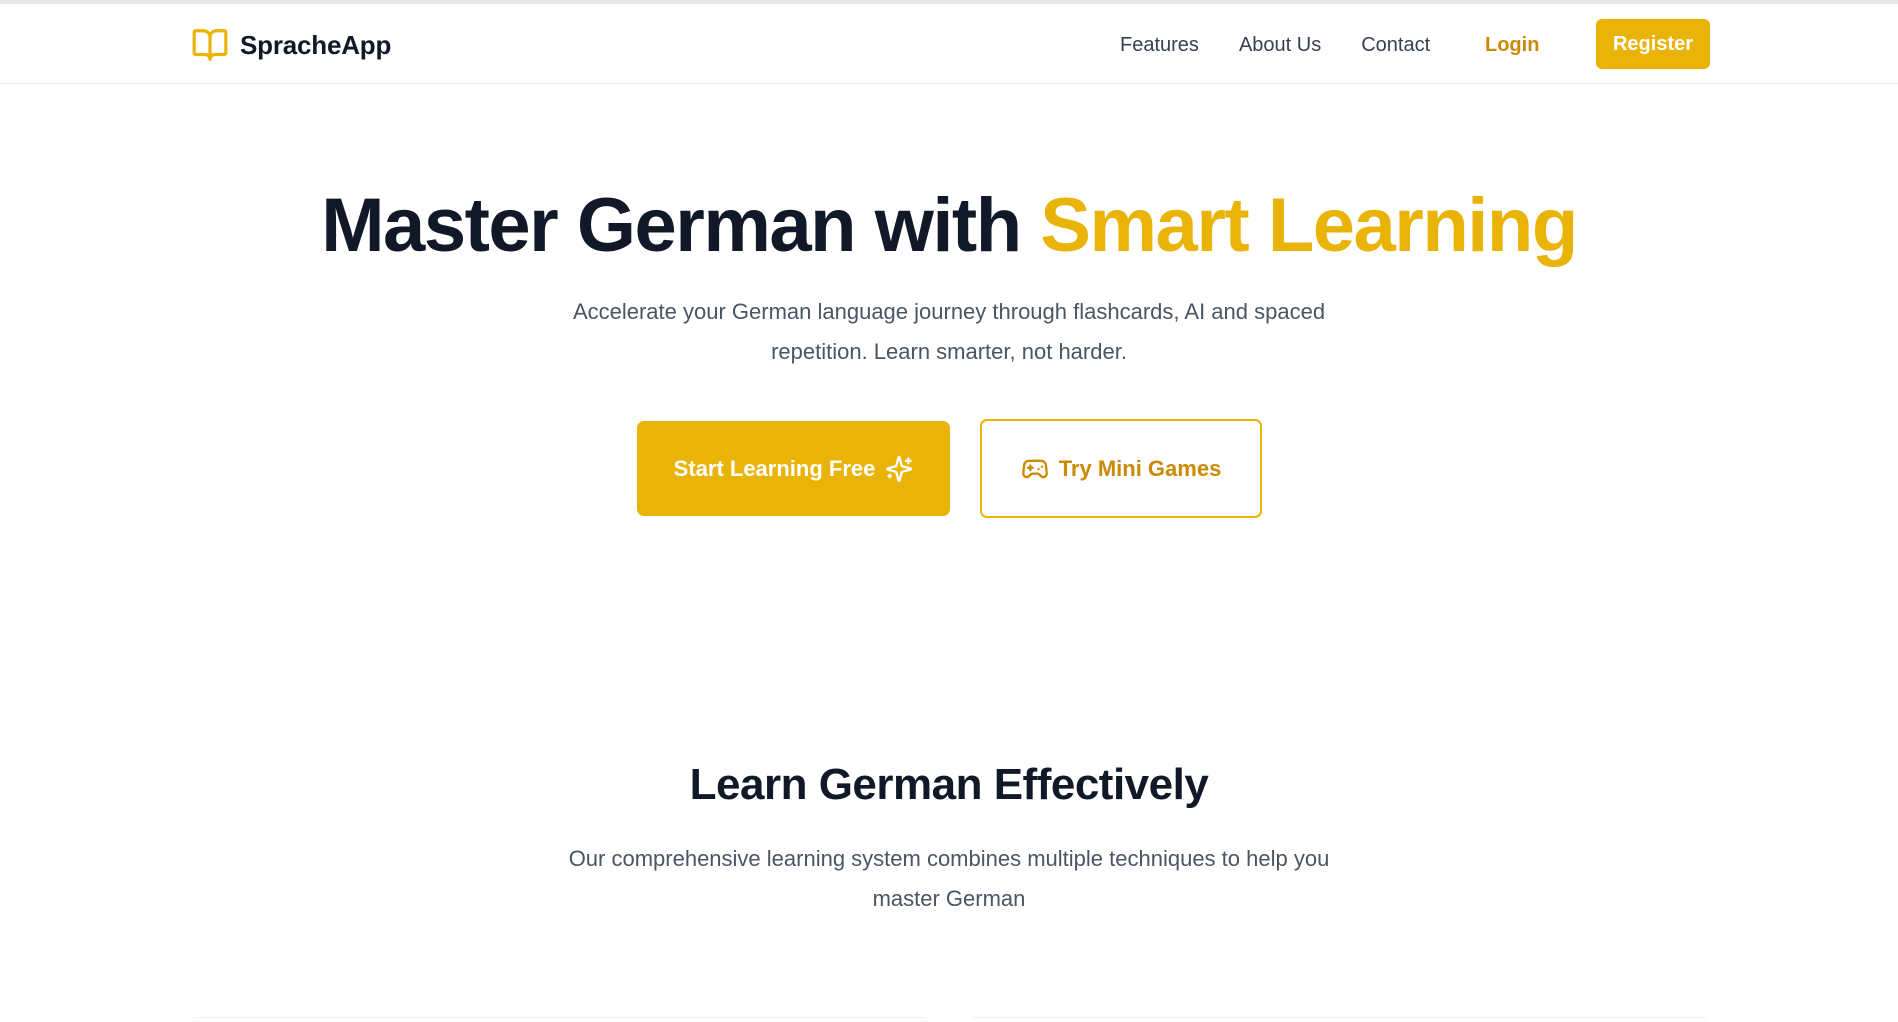  What do you see at coordinates (1309, 225) in the screenshot?
I see `hero-title-accent: Smart Learning` at bounding box center [1309, 225].